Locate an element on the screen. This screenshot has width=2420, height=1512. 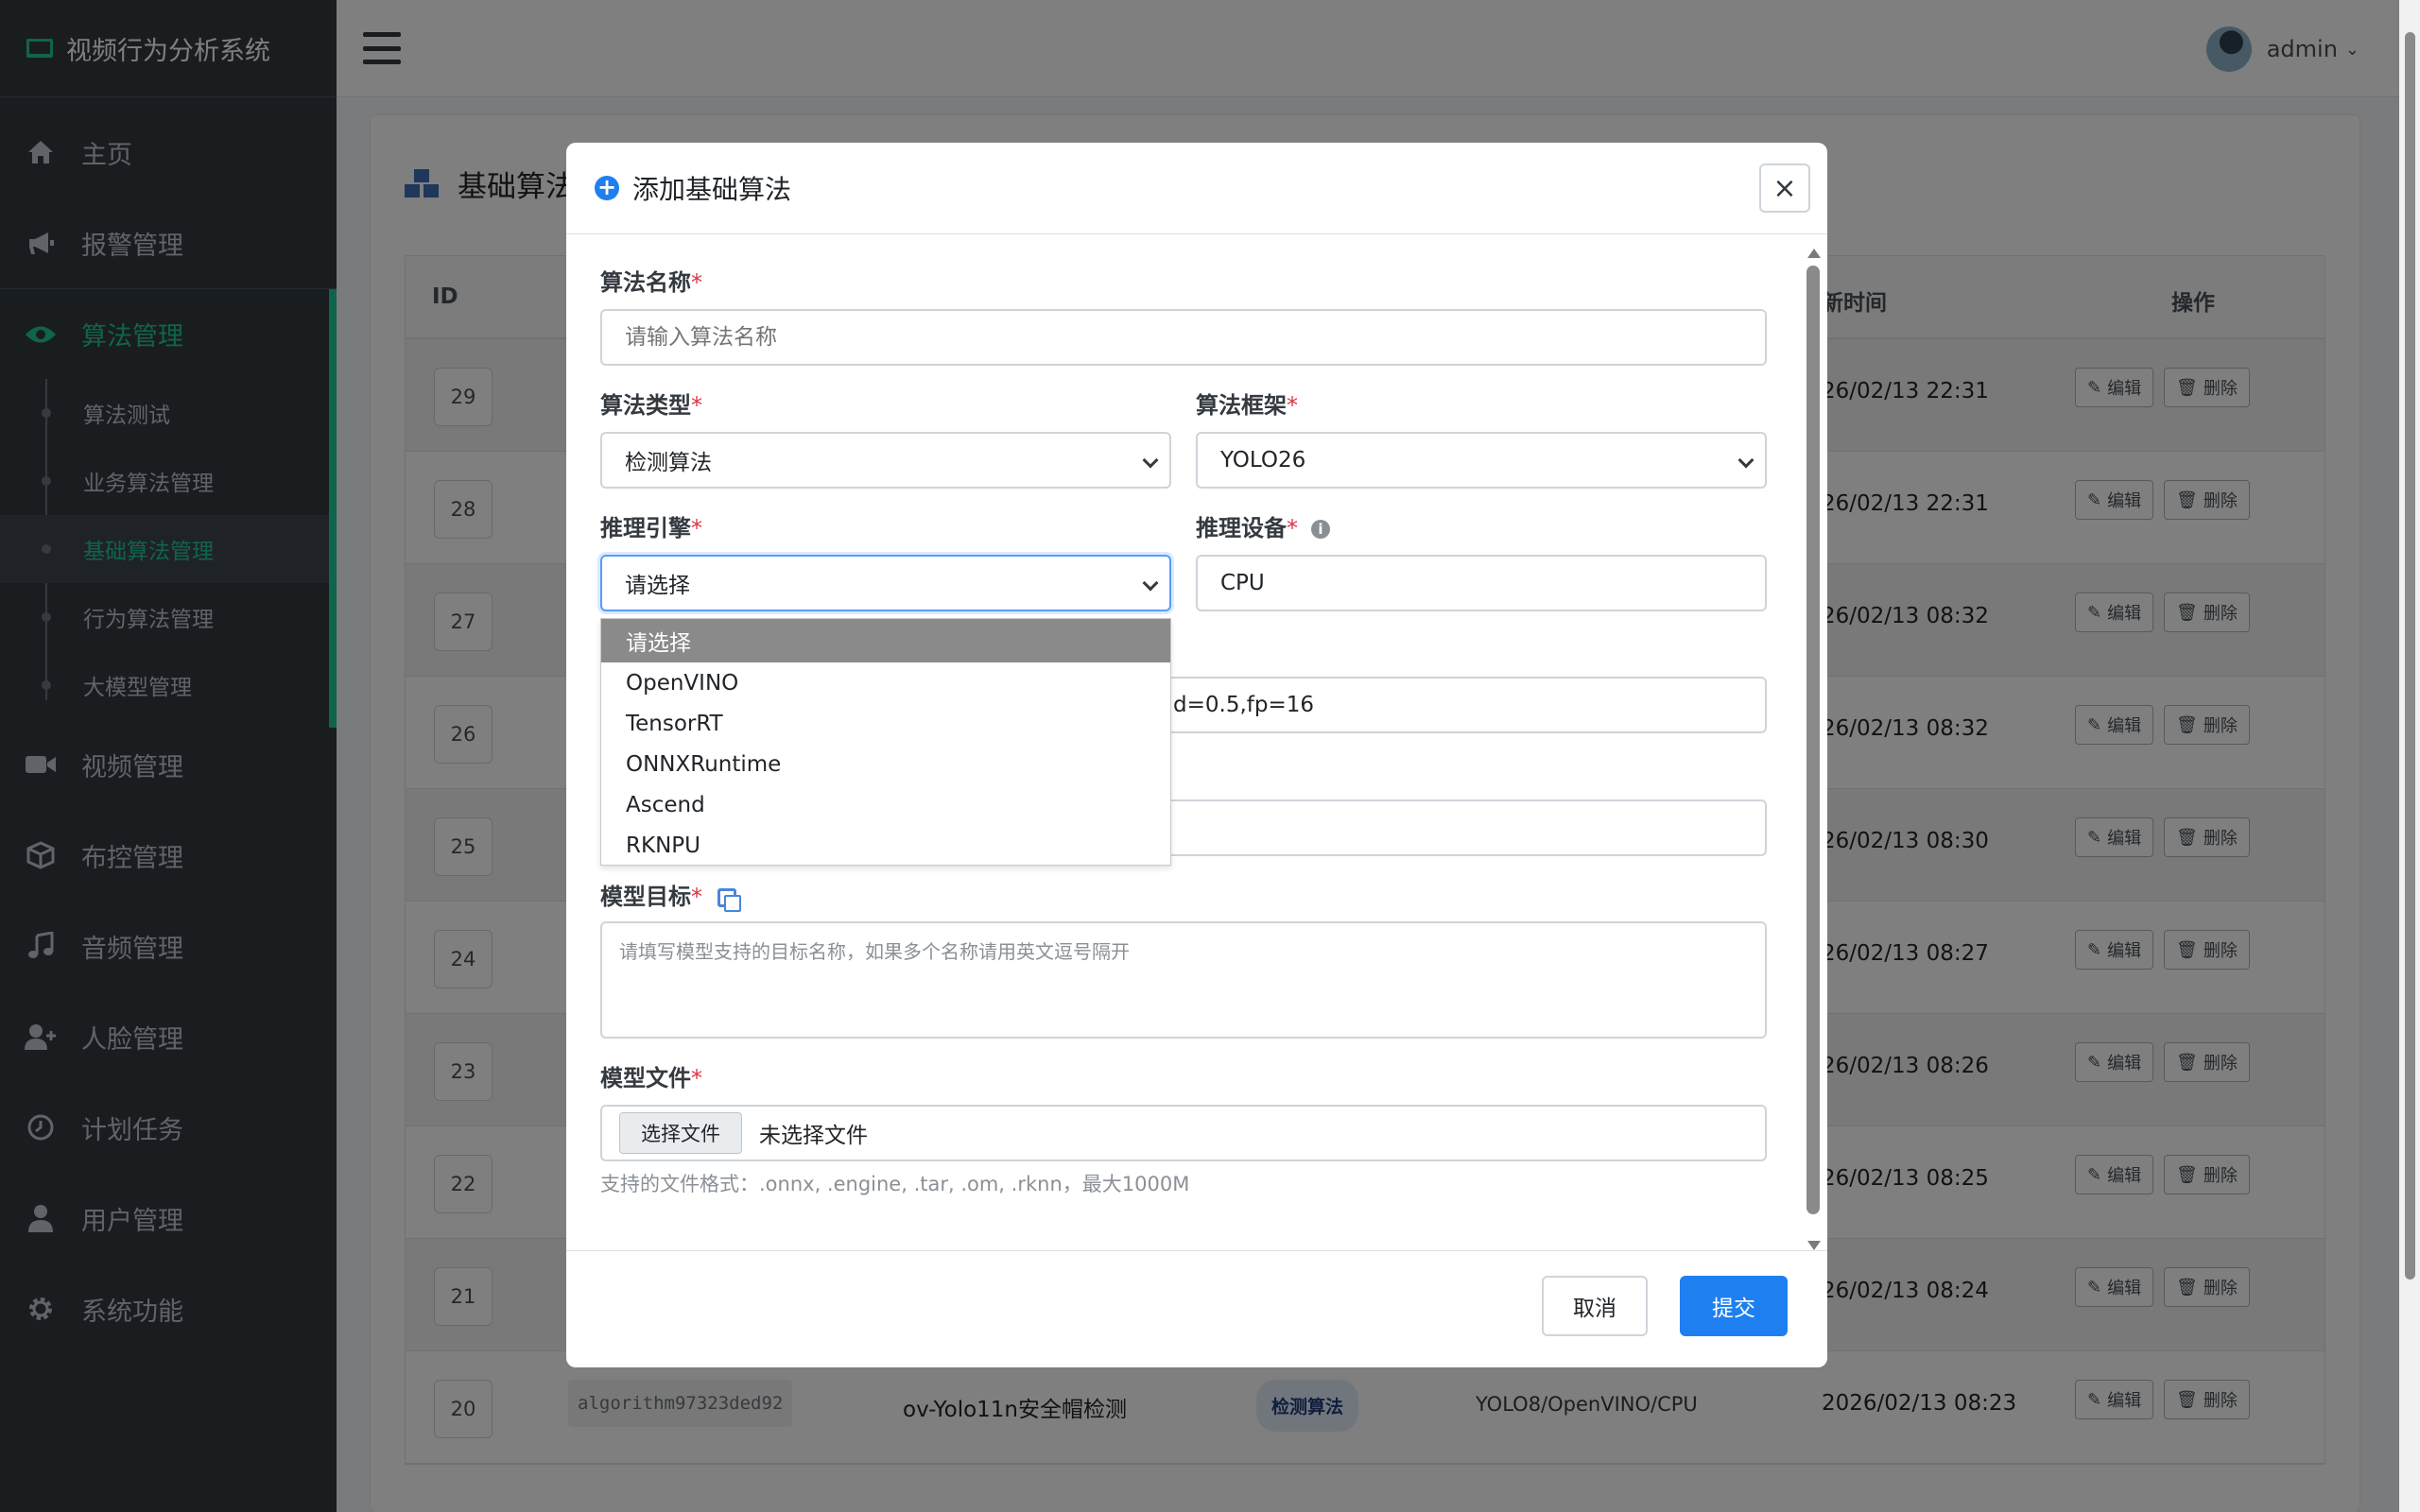
engine-option: Ascend is located at coordinates (885, 804).